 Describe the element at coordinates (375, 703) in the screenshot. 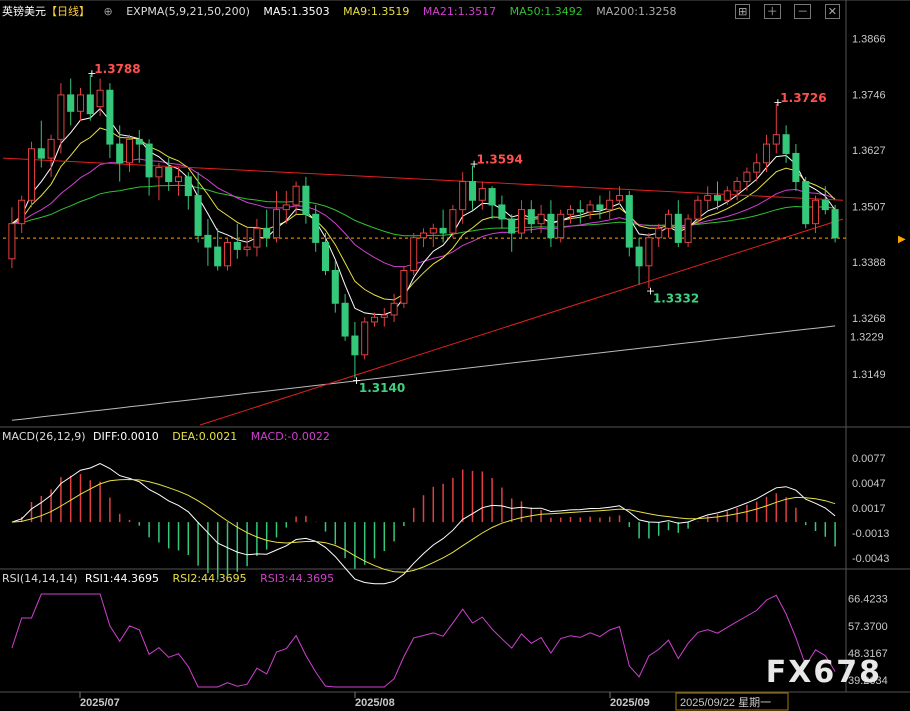

I see `time-axis-label: 2025/08` at that location.